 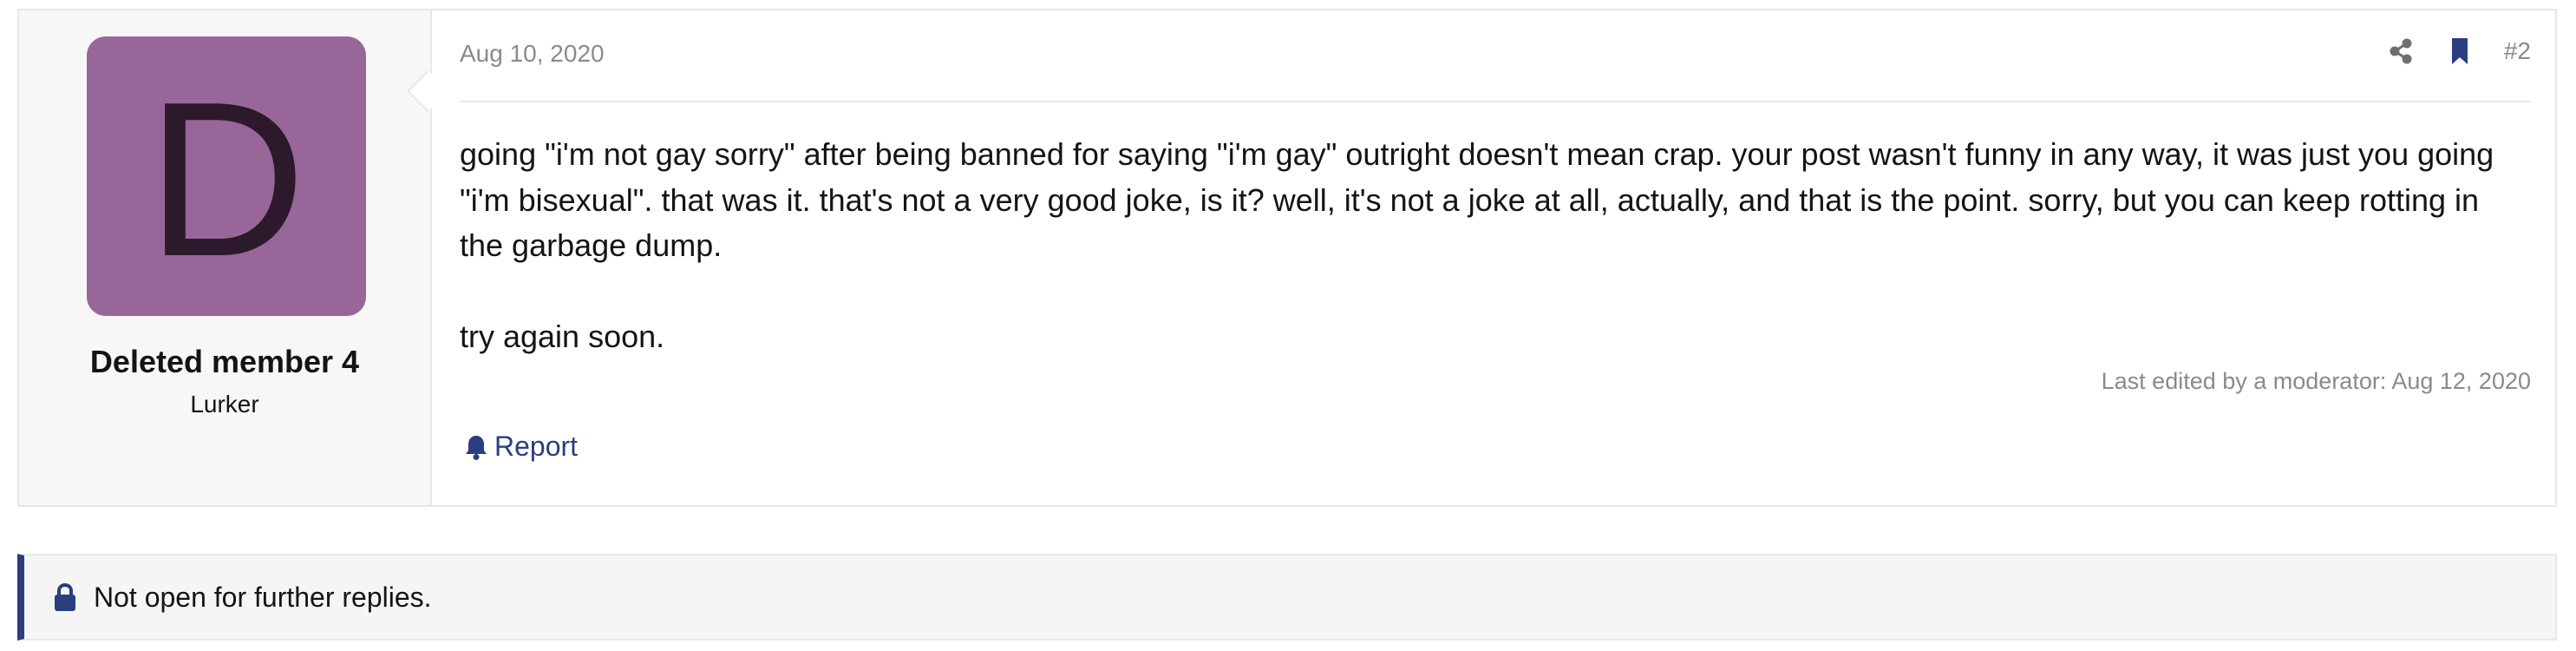 I want to click on post-date: Aug 10, 2020, so click(x=532, y=54).